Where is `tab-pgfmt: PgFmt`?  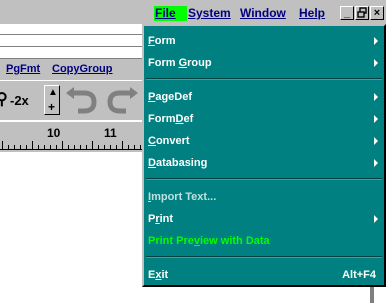
tab-pgfmt: PgFmt is located at coordinates (23, 69).